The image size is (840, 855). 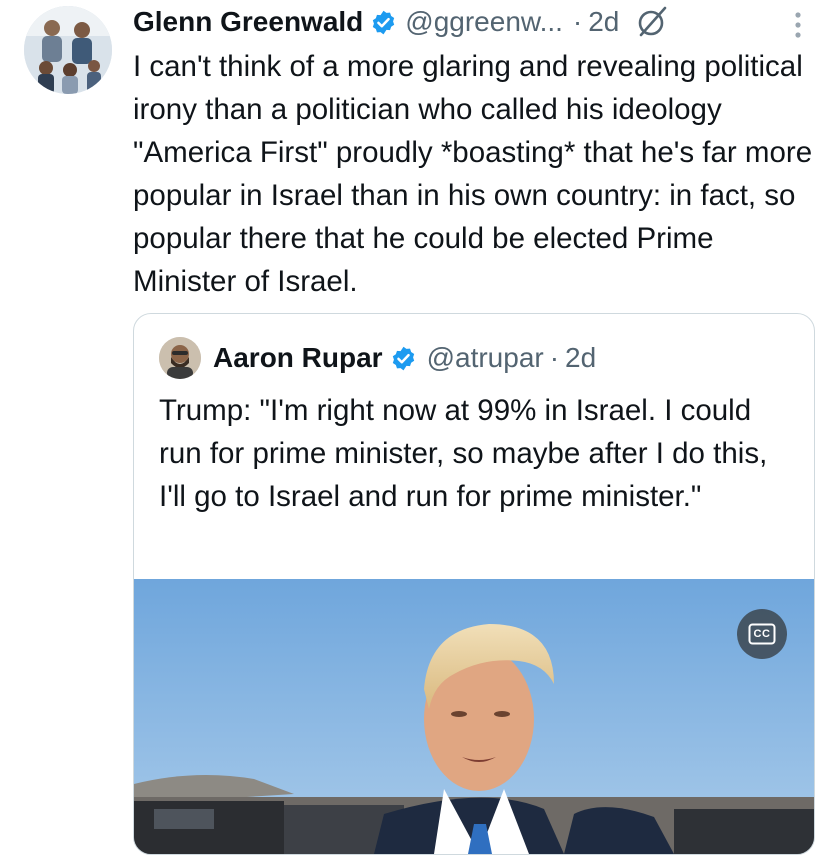 I want to click on quoted-tweet-header: Aaron Rupar @atrupar · 2d, so click(x=377, y=358).